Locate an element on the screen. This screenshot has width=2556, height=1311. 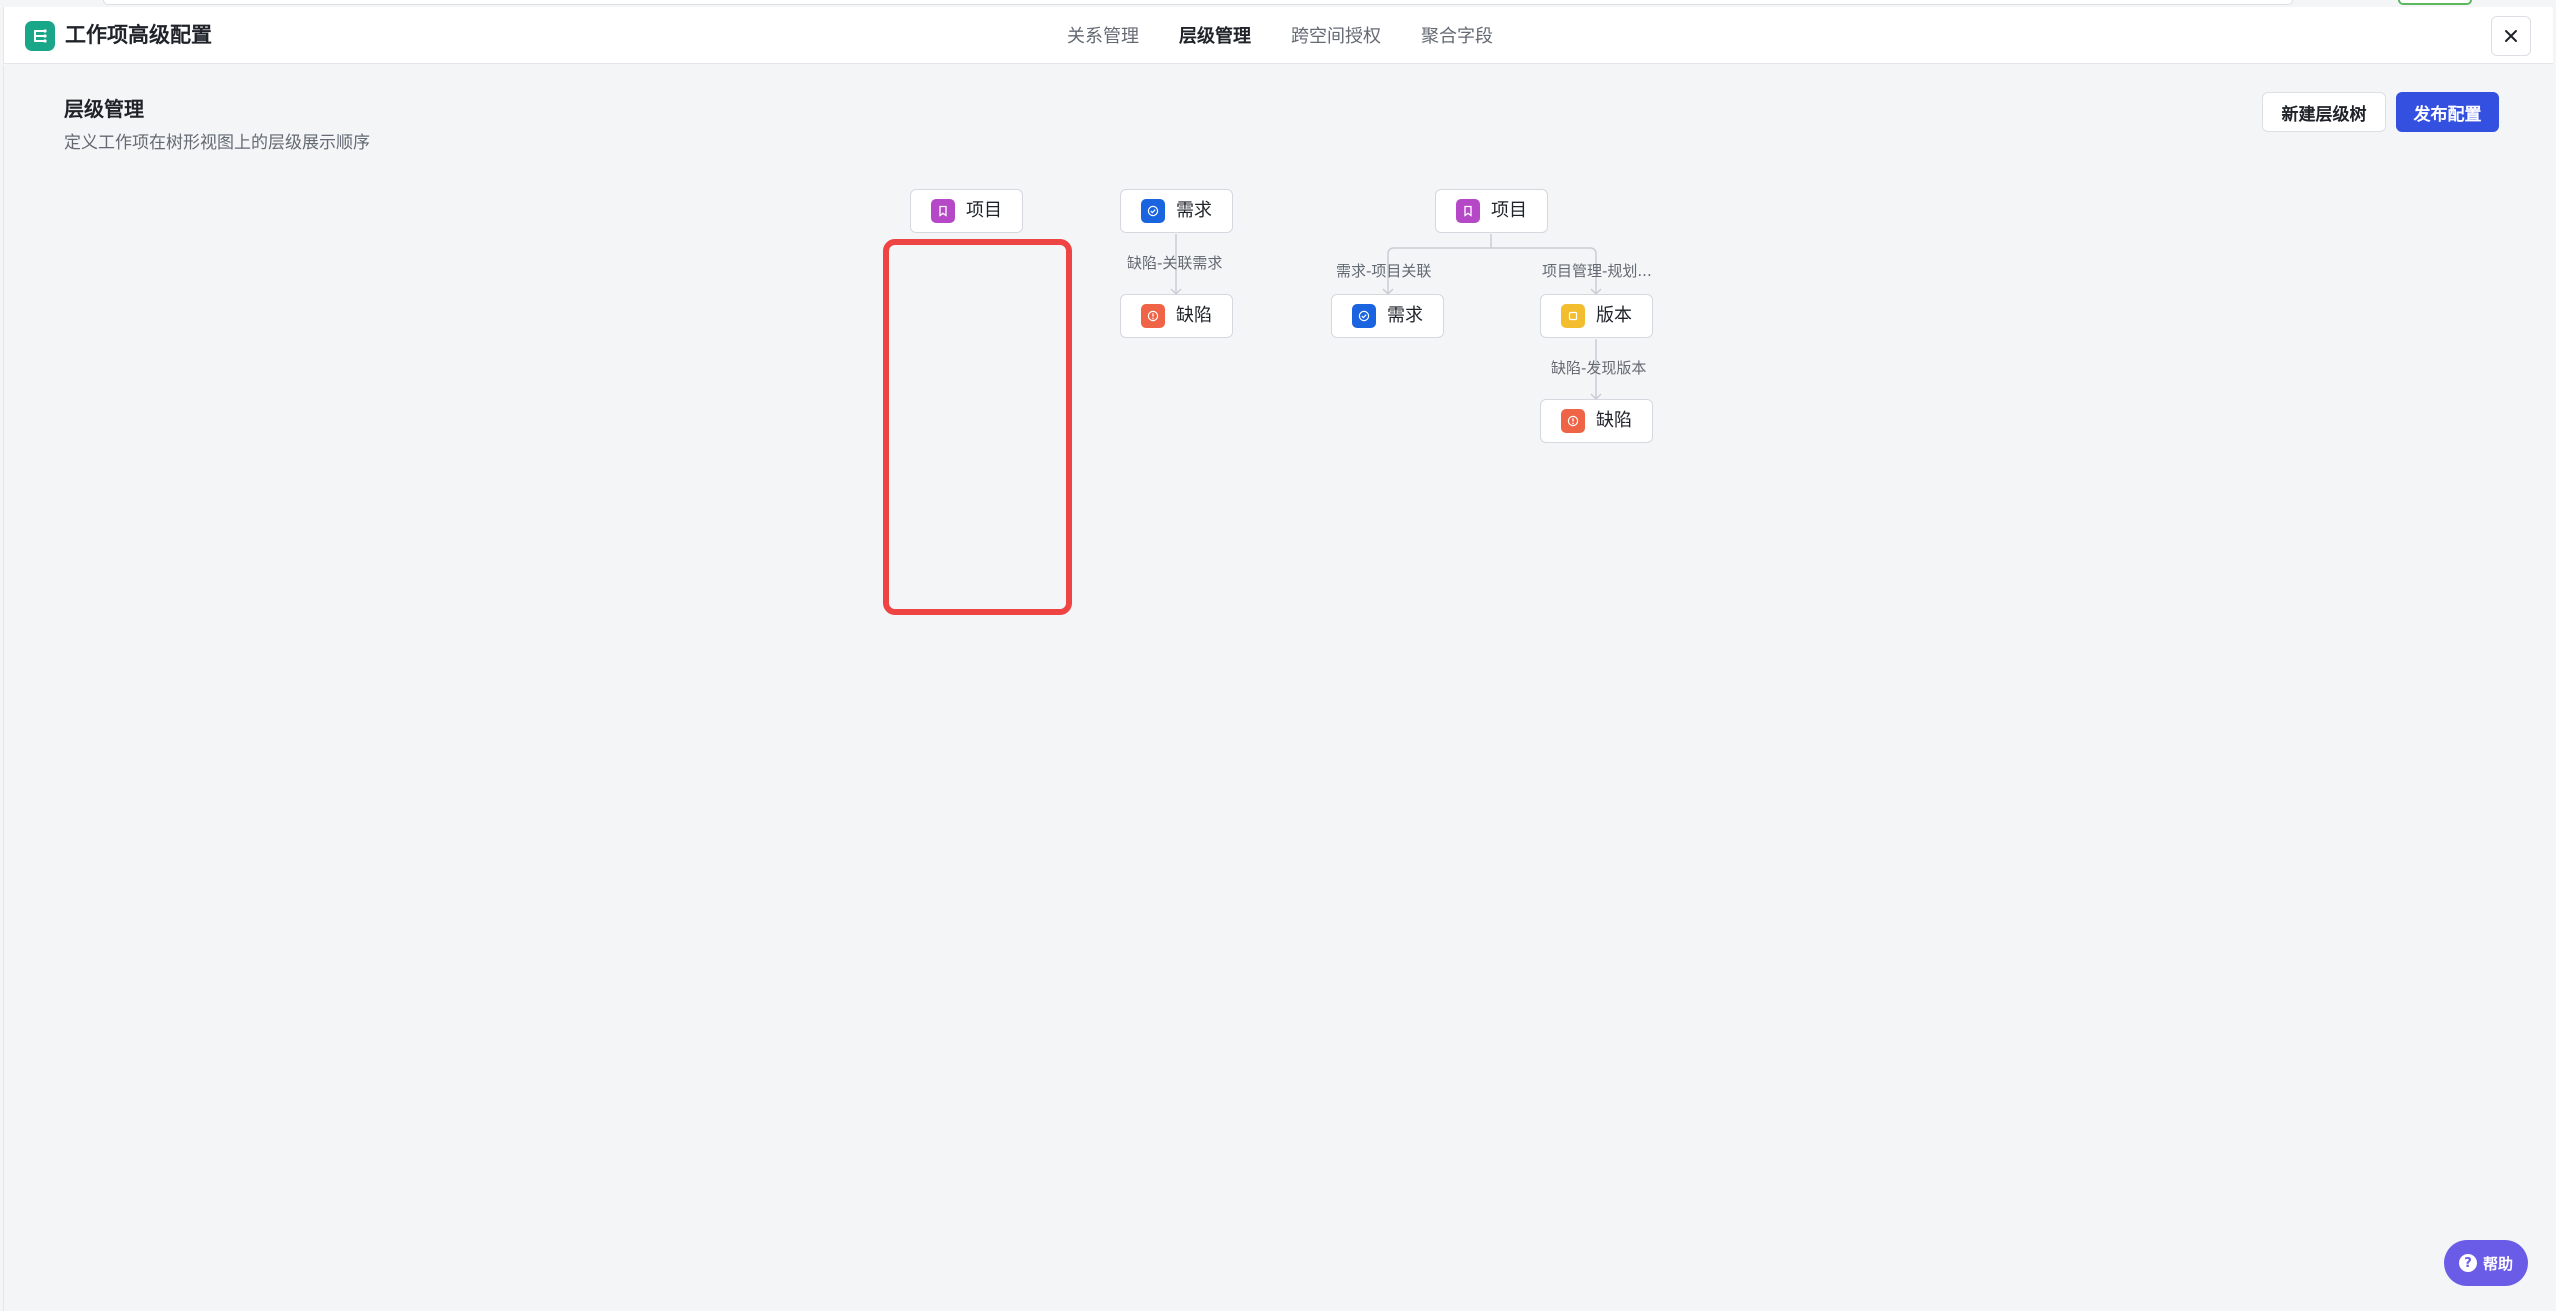
edge-label: 缺陷-发现版本 is located at coordinates (1599, 368).